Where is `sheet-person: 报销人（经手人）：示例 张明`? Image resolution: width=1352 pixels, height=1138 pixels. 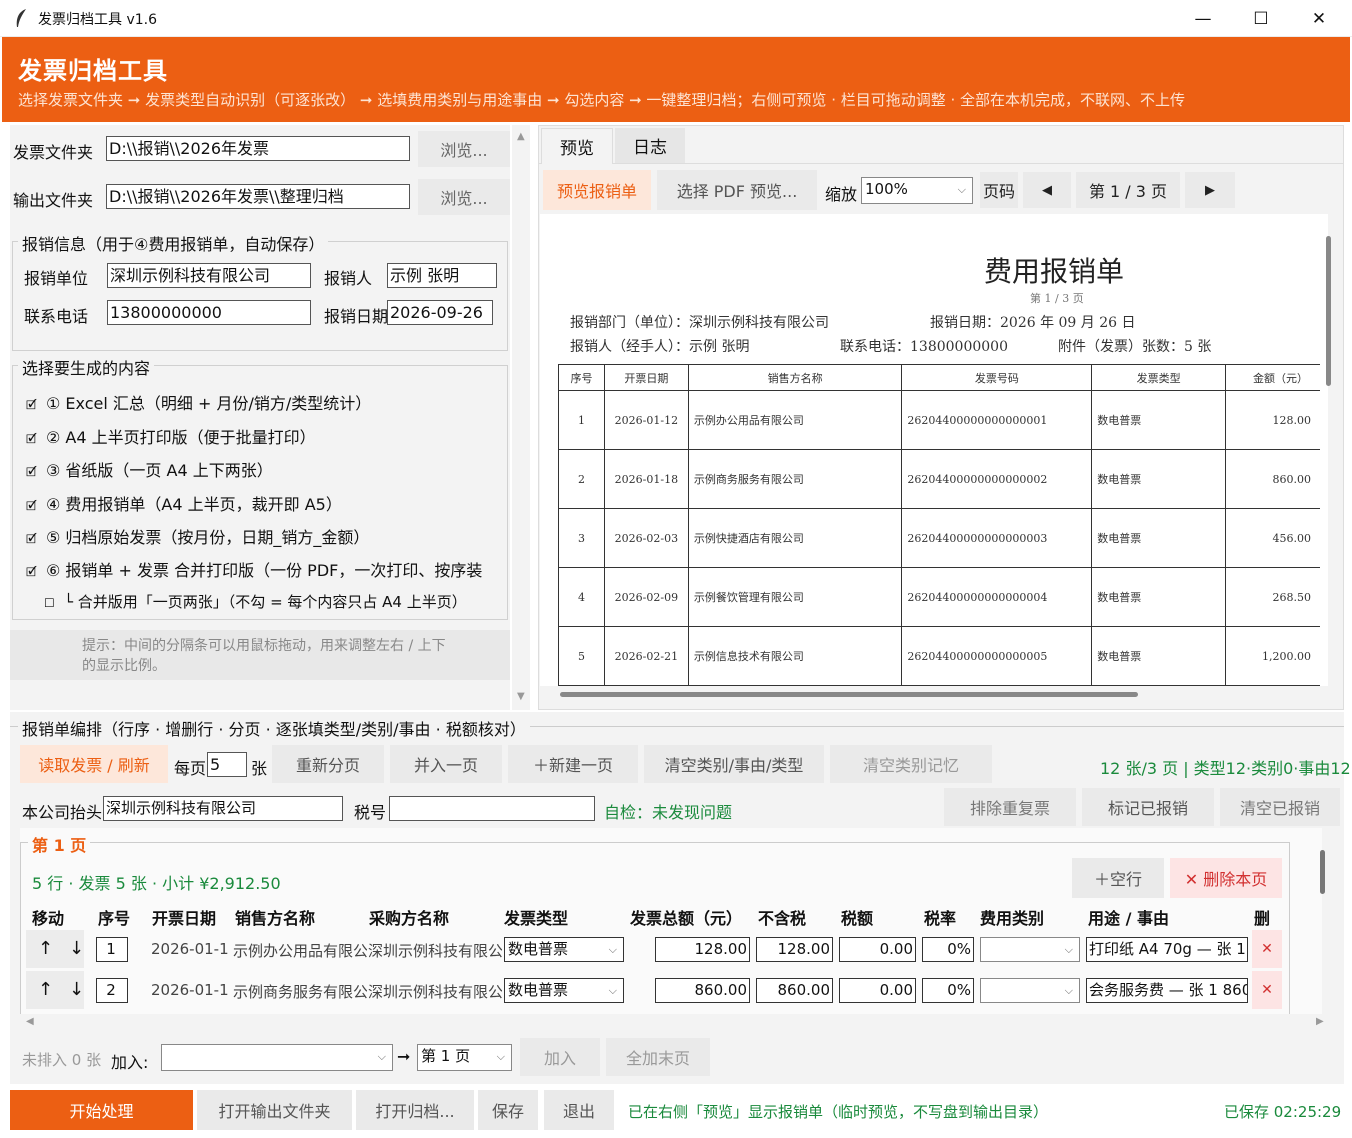 sheet-person: 报销人（经手人）：示例 张明 is located at coordinates (660, 347).